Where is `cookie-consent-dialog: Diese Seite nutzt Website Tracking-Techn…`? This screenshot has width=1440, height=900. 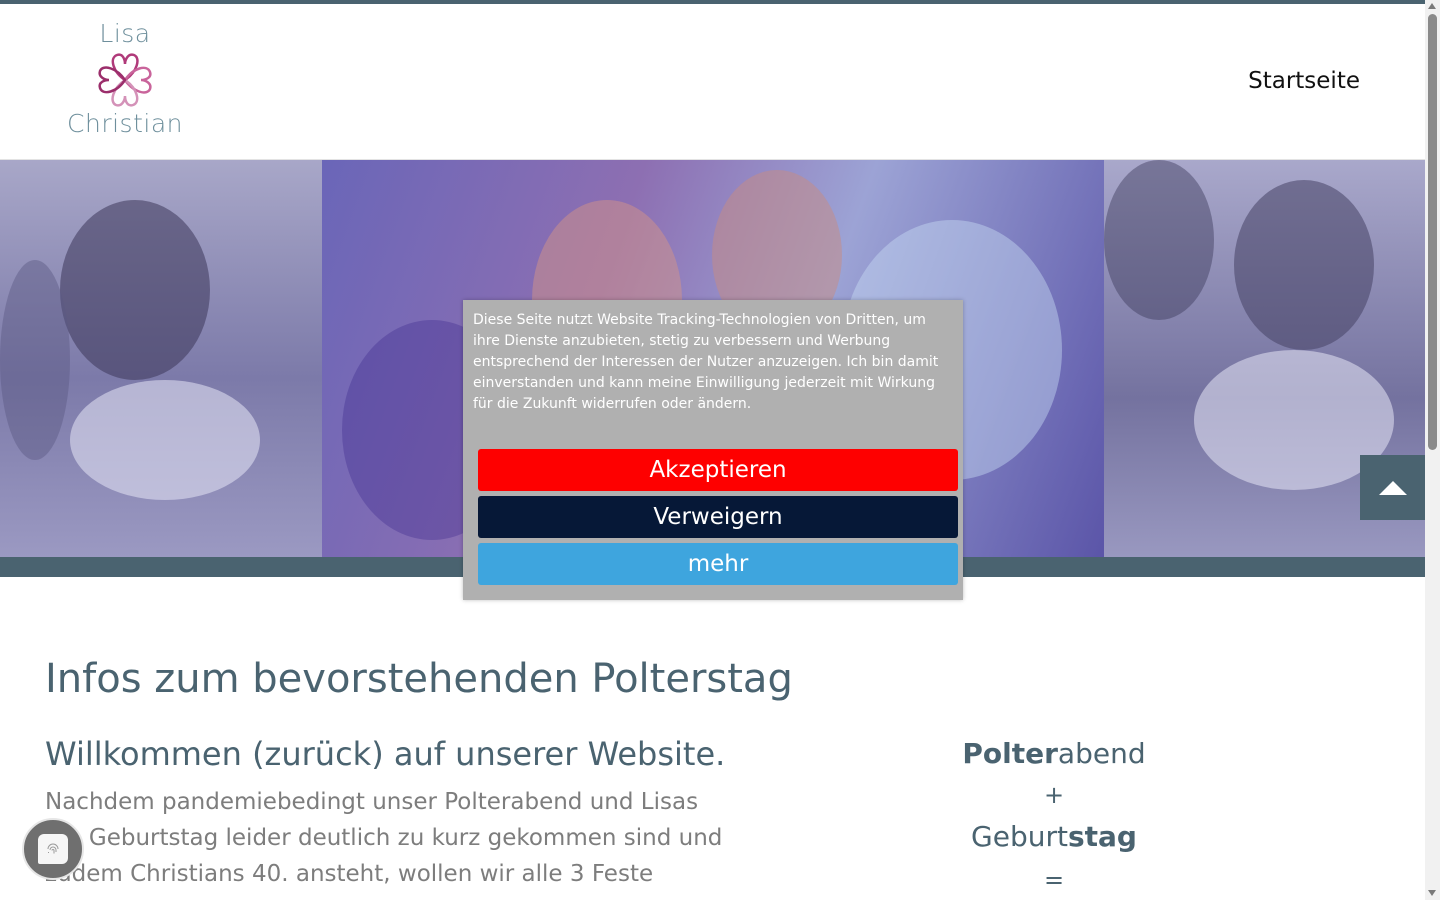 cookie-consent-dialog: Diese Seite nutzt Website Tracking-Techn… is located at coordinates (713, 450).